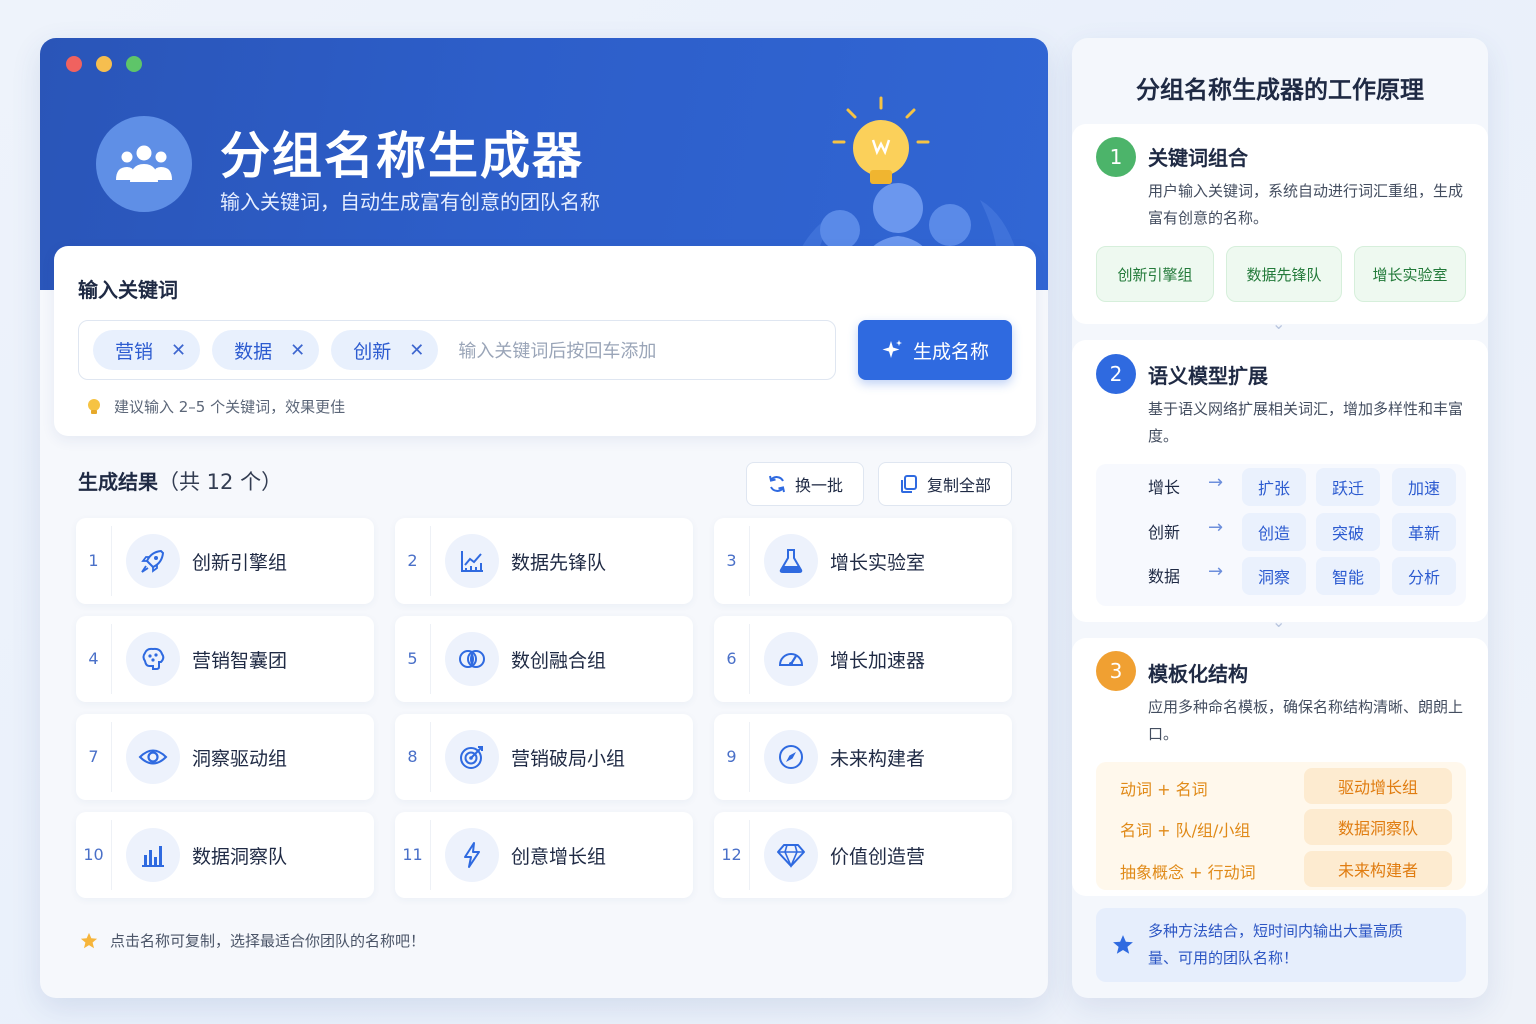 The image size is (1536, 1024). I want to click on step-title: 语义模型扩展, so click(1208, 376).